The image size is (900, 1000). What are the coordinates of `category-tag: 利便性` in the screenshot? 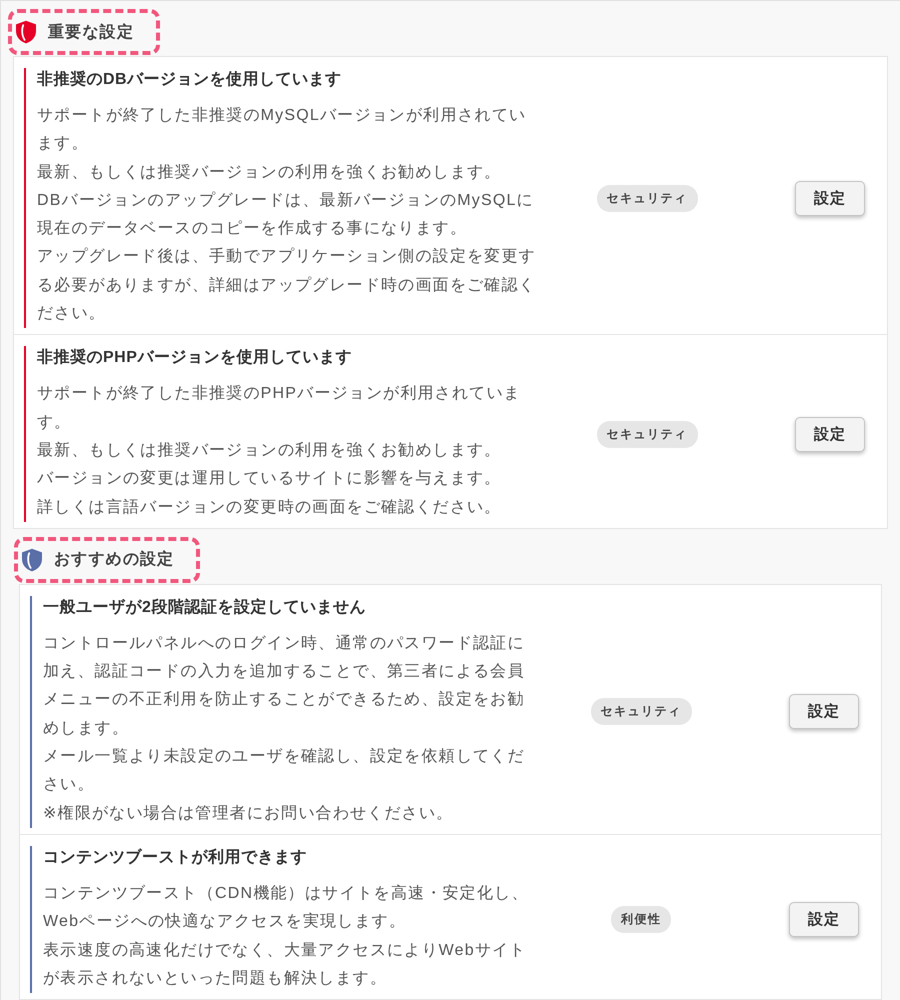 It's located at (641, 920).